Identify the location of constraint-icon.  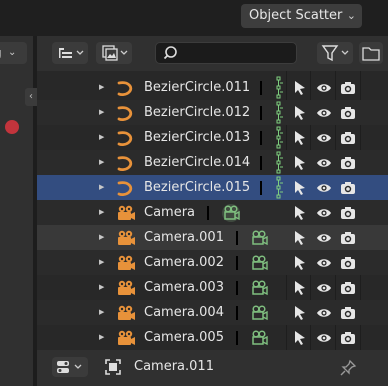
(279, 87).